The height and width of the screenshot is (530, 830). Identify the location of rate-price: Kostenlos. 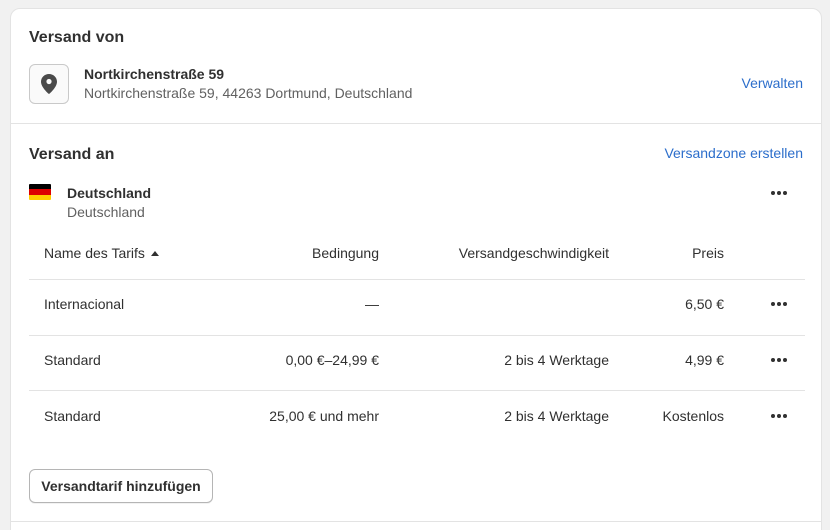
(693, 416).